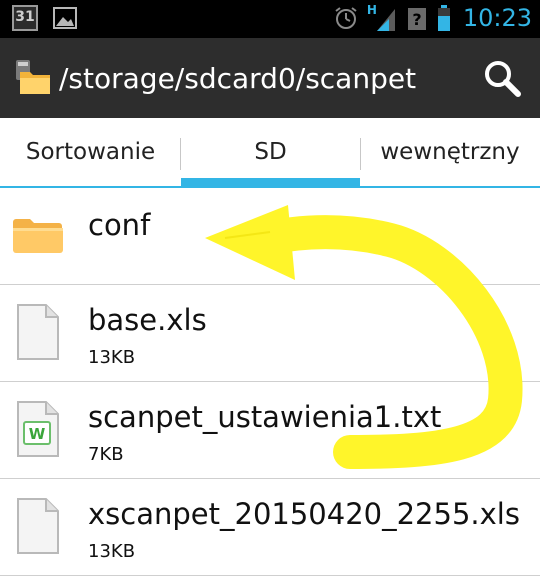 The height and width of the screenshot is (583, 540). I want to click on svg-text: W, so click(37, 434).